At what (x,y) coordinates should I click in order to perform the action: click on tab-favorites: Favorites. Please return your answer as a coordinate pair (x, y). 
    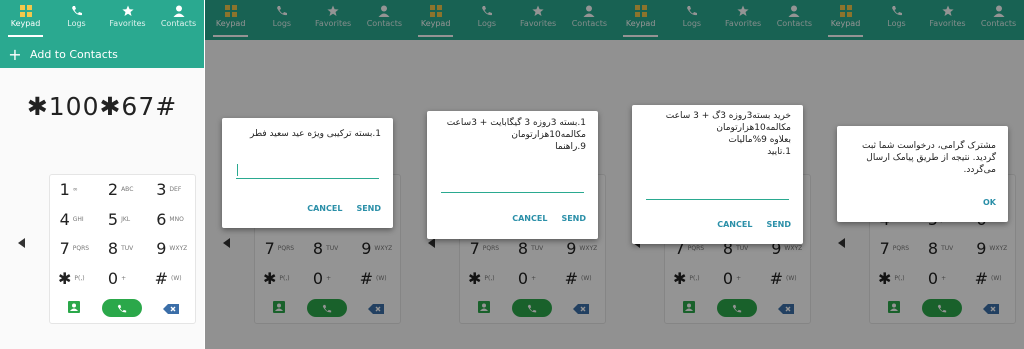
    Looking at the image, I should click on (127, 20).